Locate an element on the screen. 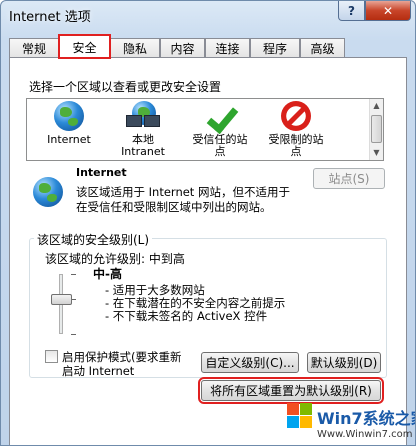 The width and height of the screenshot is (416, 446). tab-privacy: 隐私 is located at coordinates (135, 48).